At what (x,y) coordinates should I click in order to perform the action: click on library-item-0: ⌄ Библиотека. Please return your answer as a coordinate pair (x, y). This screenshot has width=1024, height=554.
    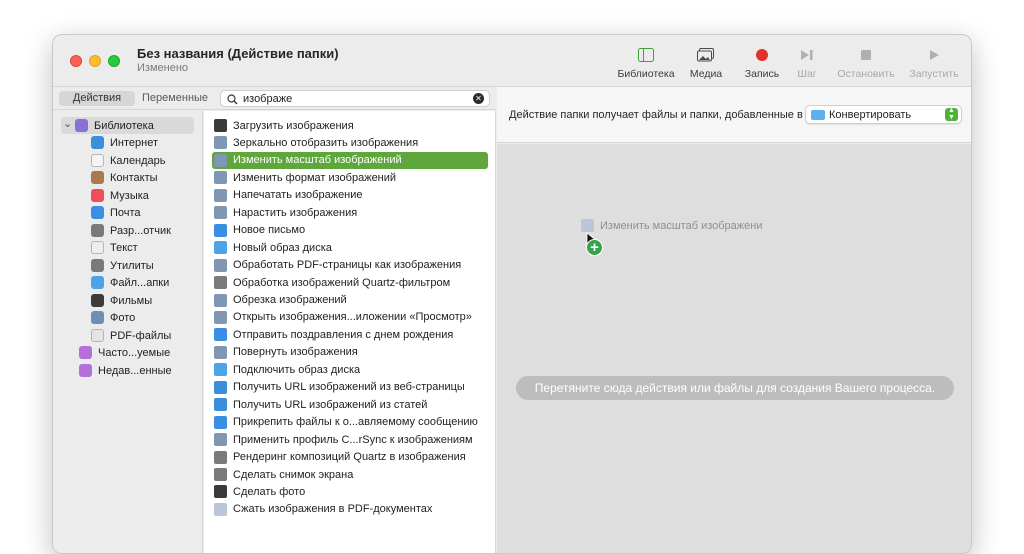
    Looking at the image, I should click on (127, 125).